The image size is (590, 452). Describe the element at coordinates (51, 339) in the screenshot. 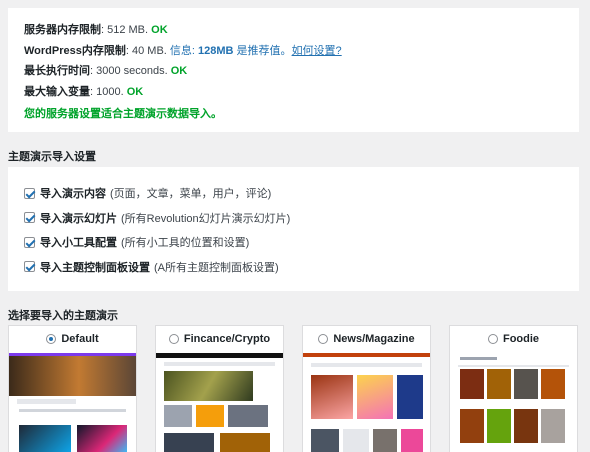

I see `demo-default-radio` at that location.